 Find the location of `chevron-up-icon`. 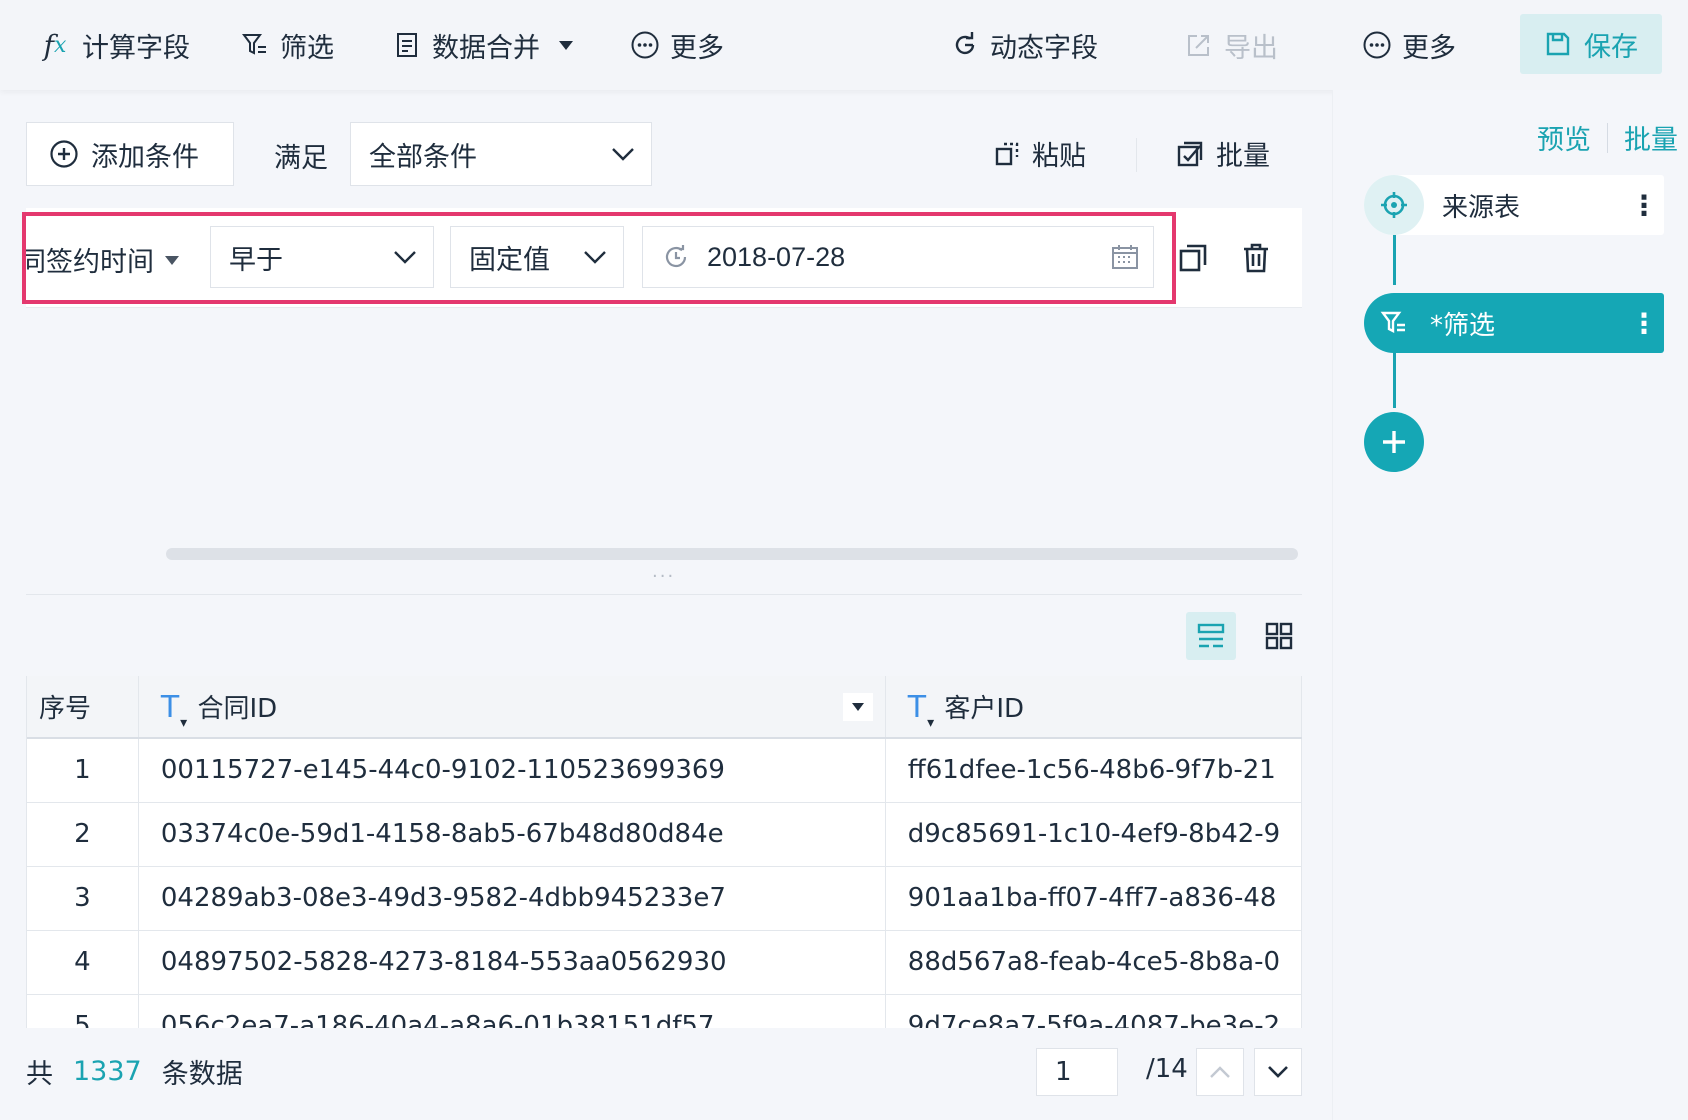

chevron-up-icon is located at coordinates (1220, 1072).